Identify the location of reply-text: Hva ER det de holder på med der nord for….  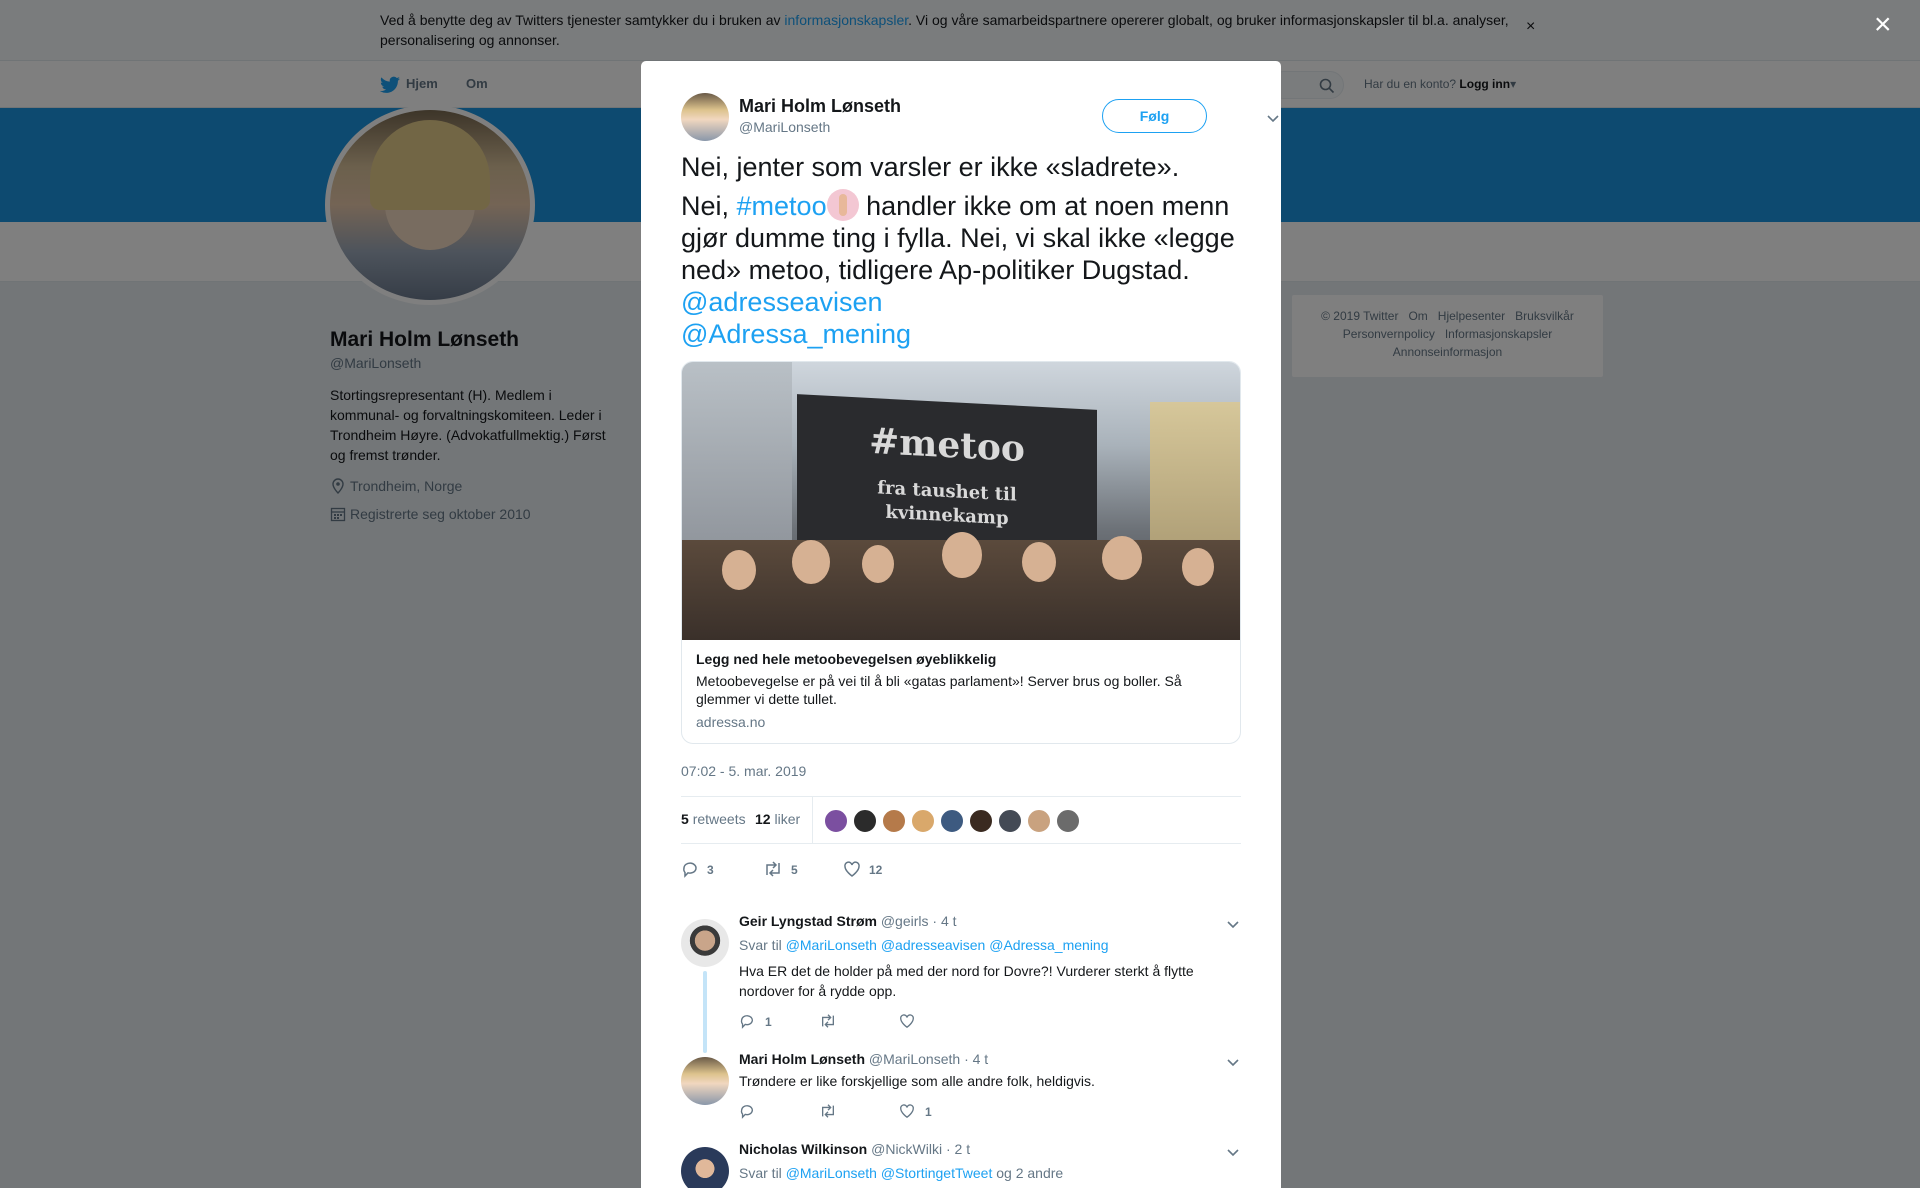
(966, 981).